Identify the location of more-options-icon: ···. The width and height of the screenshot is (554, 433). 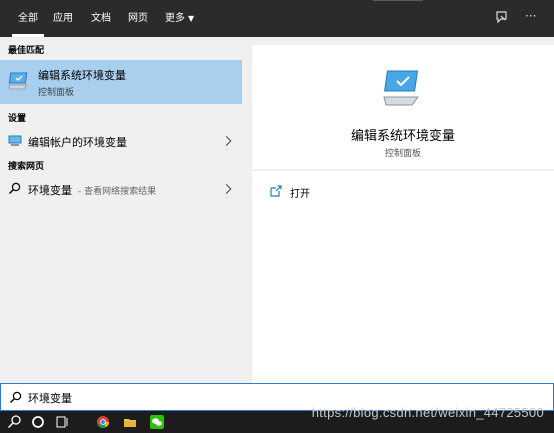
(530, 16).